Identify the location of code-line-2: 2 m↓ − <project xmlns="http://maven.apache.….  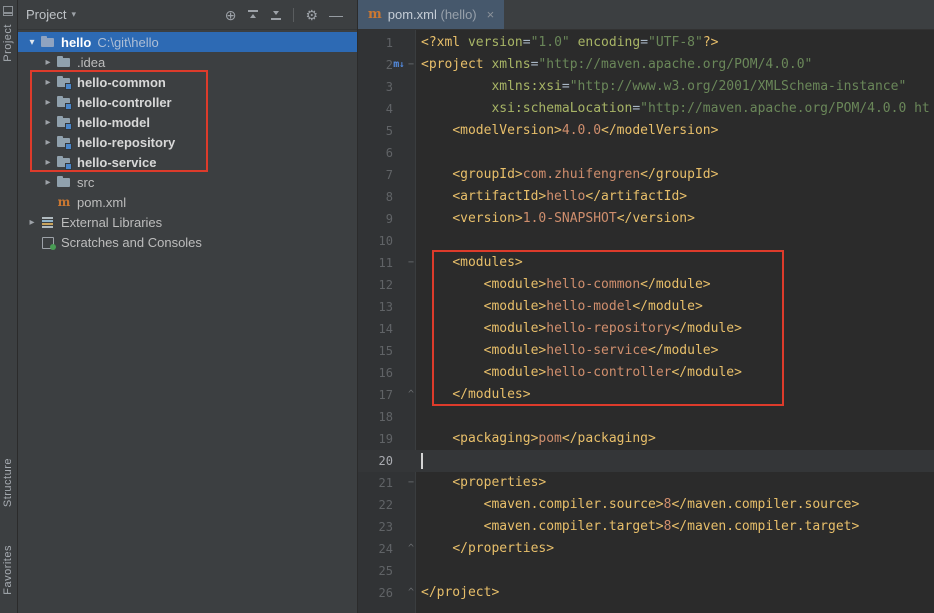
(646, 65).